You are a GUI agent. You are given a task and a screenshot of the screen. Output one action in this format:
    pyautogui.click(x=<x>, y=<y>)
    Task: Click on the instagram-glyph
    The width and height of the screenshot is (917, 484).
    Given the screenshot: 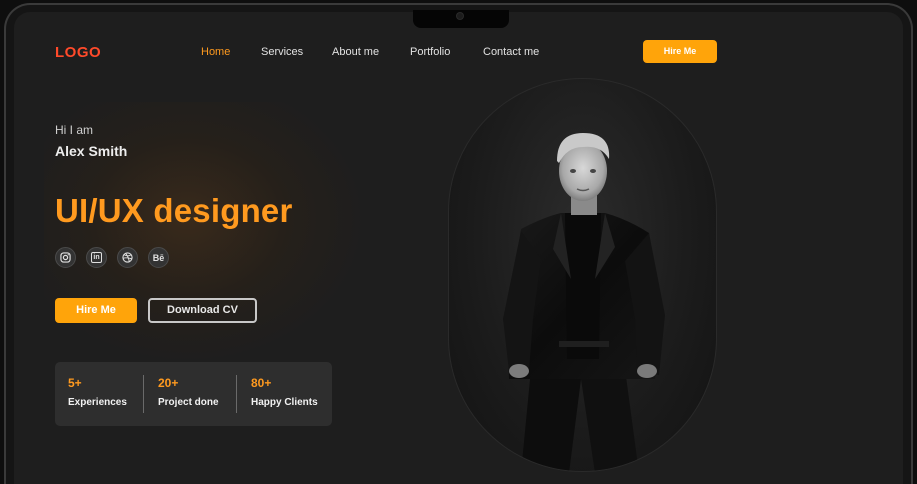 What is the action you would take?
    pyautogui.click(x=65, y=257)
    